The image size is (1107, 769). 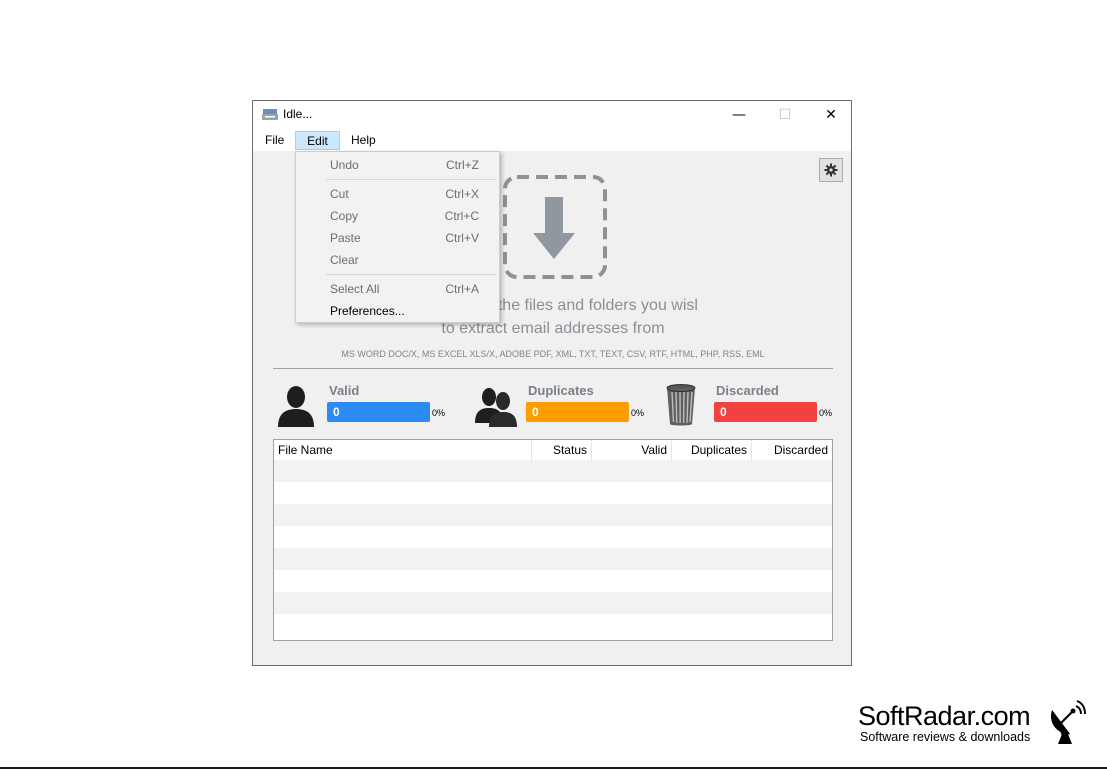 I want to click on user-icon, so click(x=296, y=406).